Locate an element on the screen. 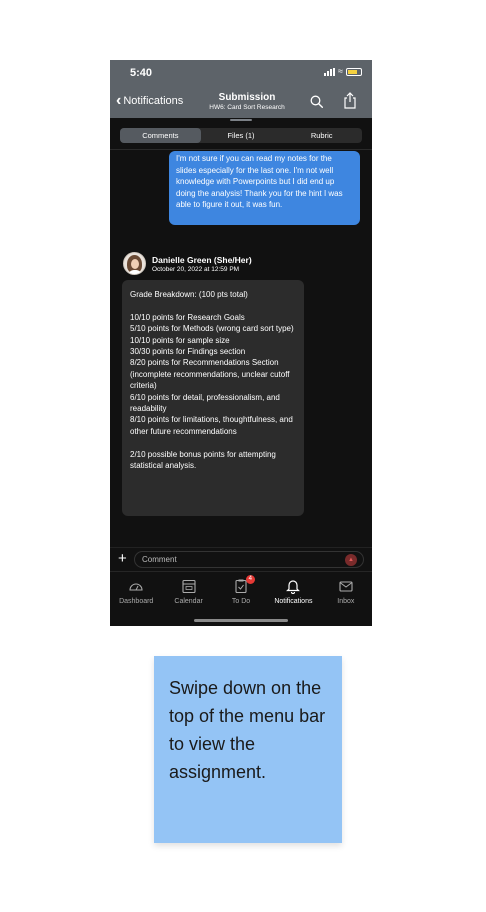 The image size is (486, 912). segmented-tabs: Comments Files (1) Rubric is located at coordinates (241, 135).